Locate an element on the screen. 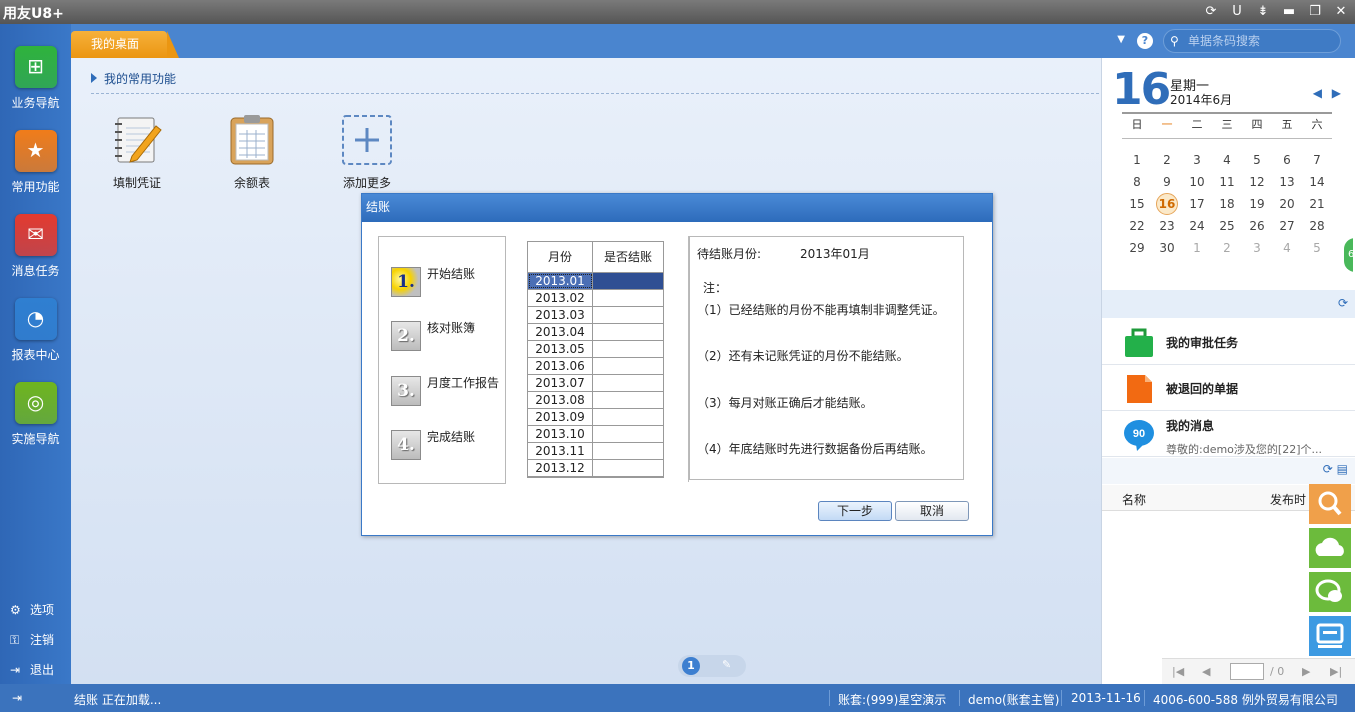  calendar-day: 8 is located at coordinates (1137, 182).